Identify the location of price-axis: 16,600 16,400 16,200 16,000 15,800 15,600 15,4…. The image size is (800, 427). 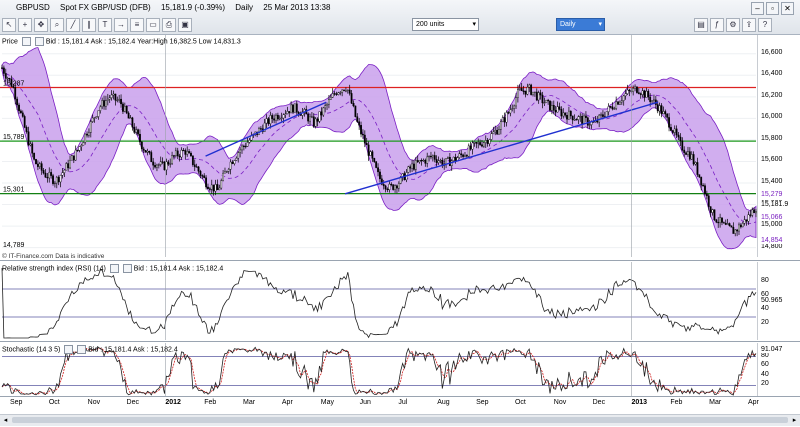
(778, 146).